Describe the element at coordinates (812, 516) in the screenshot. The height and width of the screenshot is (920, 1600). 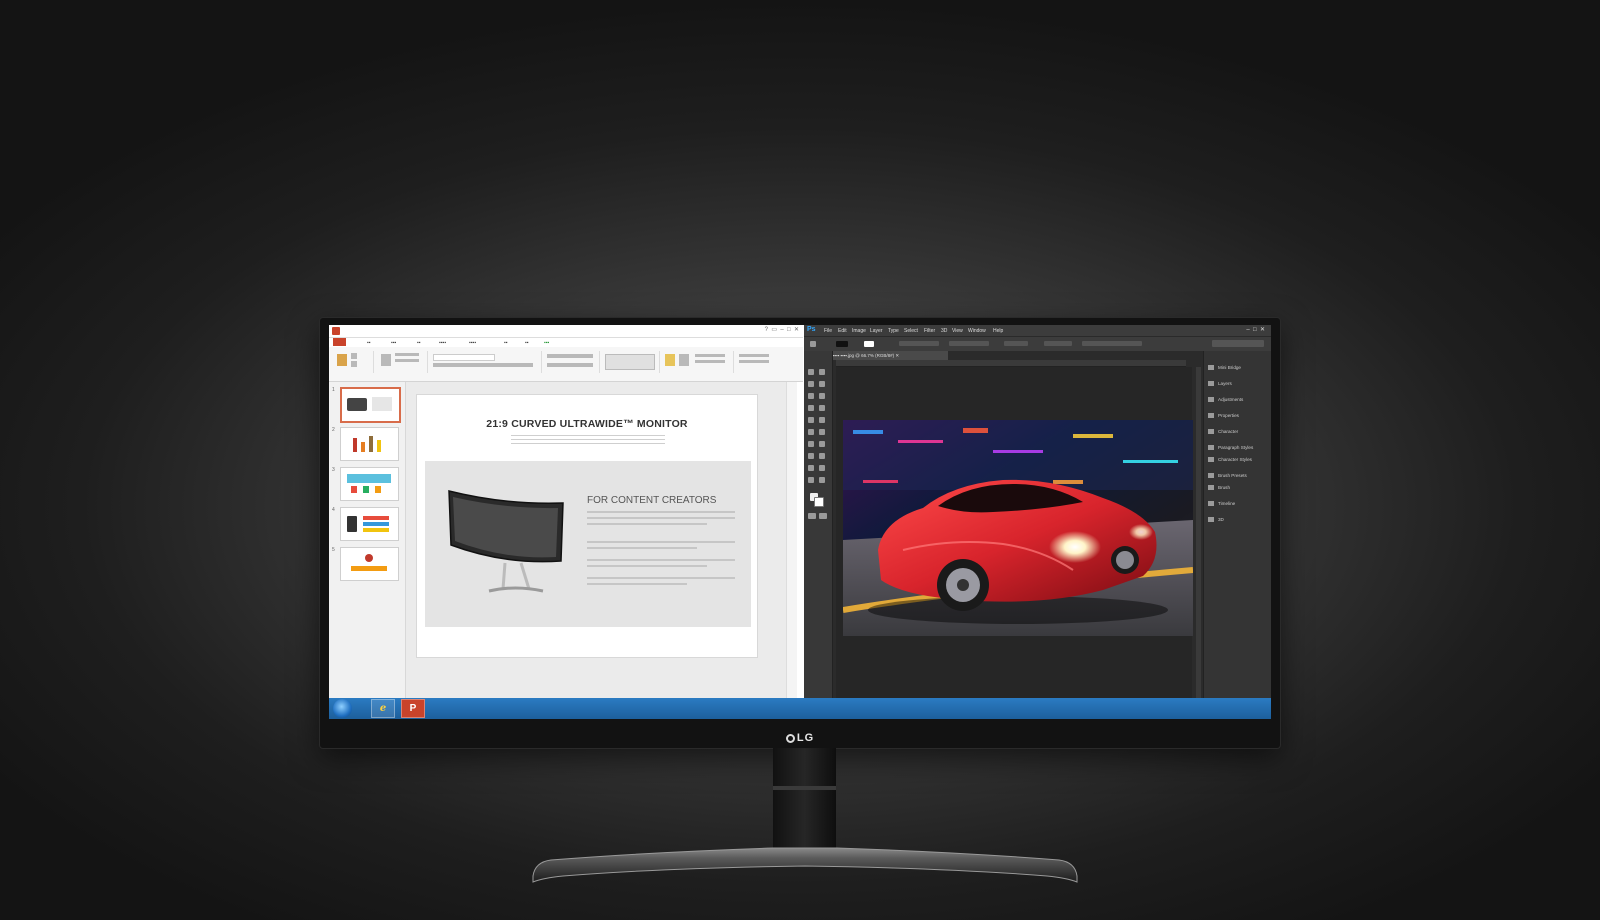
I see `quick-mask-icon` at that location.